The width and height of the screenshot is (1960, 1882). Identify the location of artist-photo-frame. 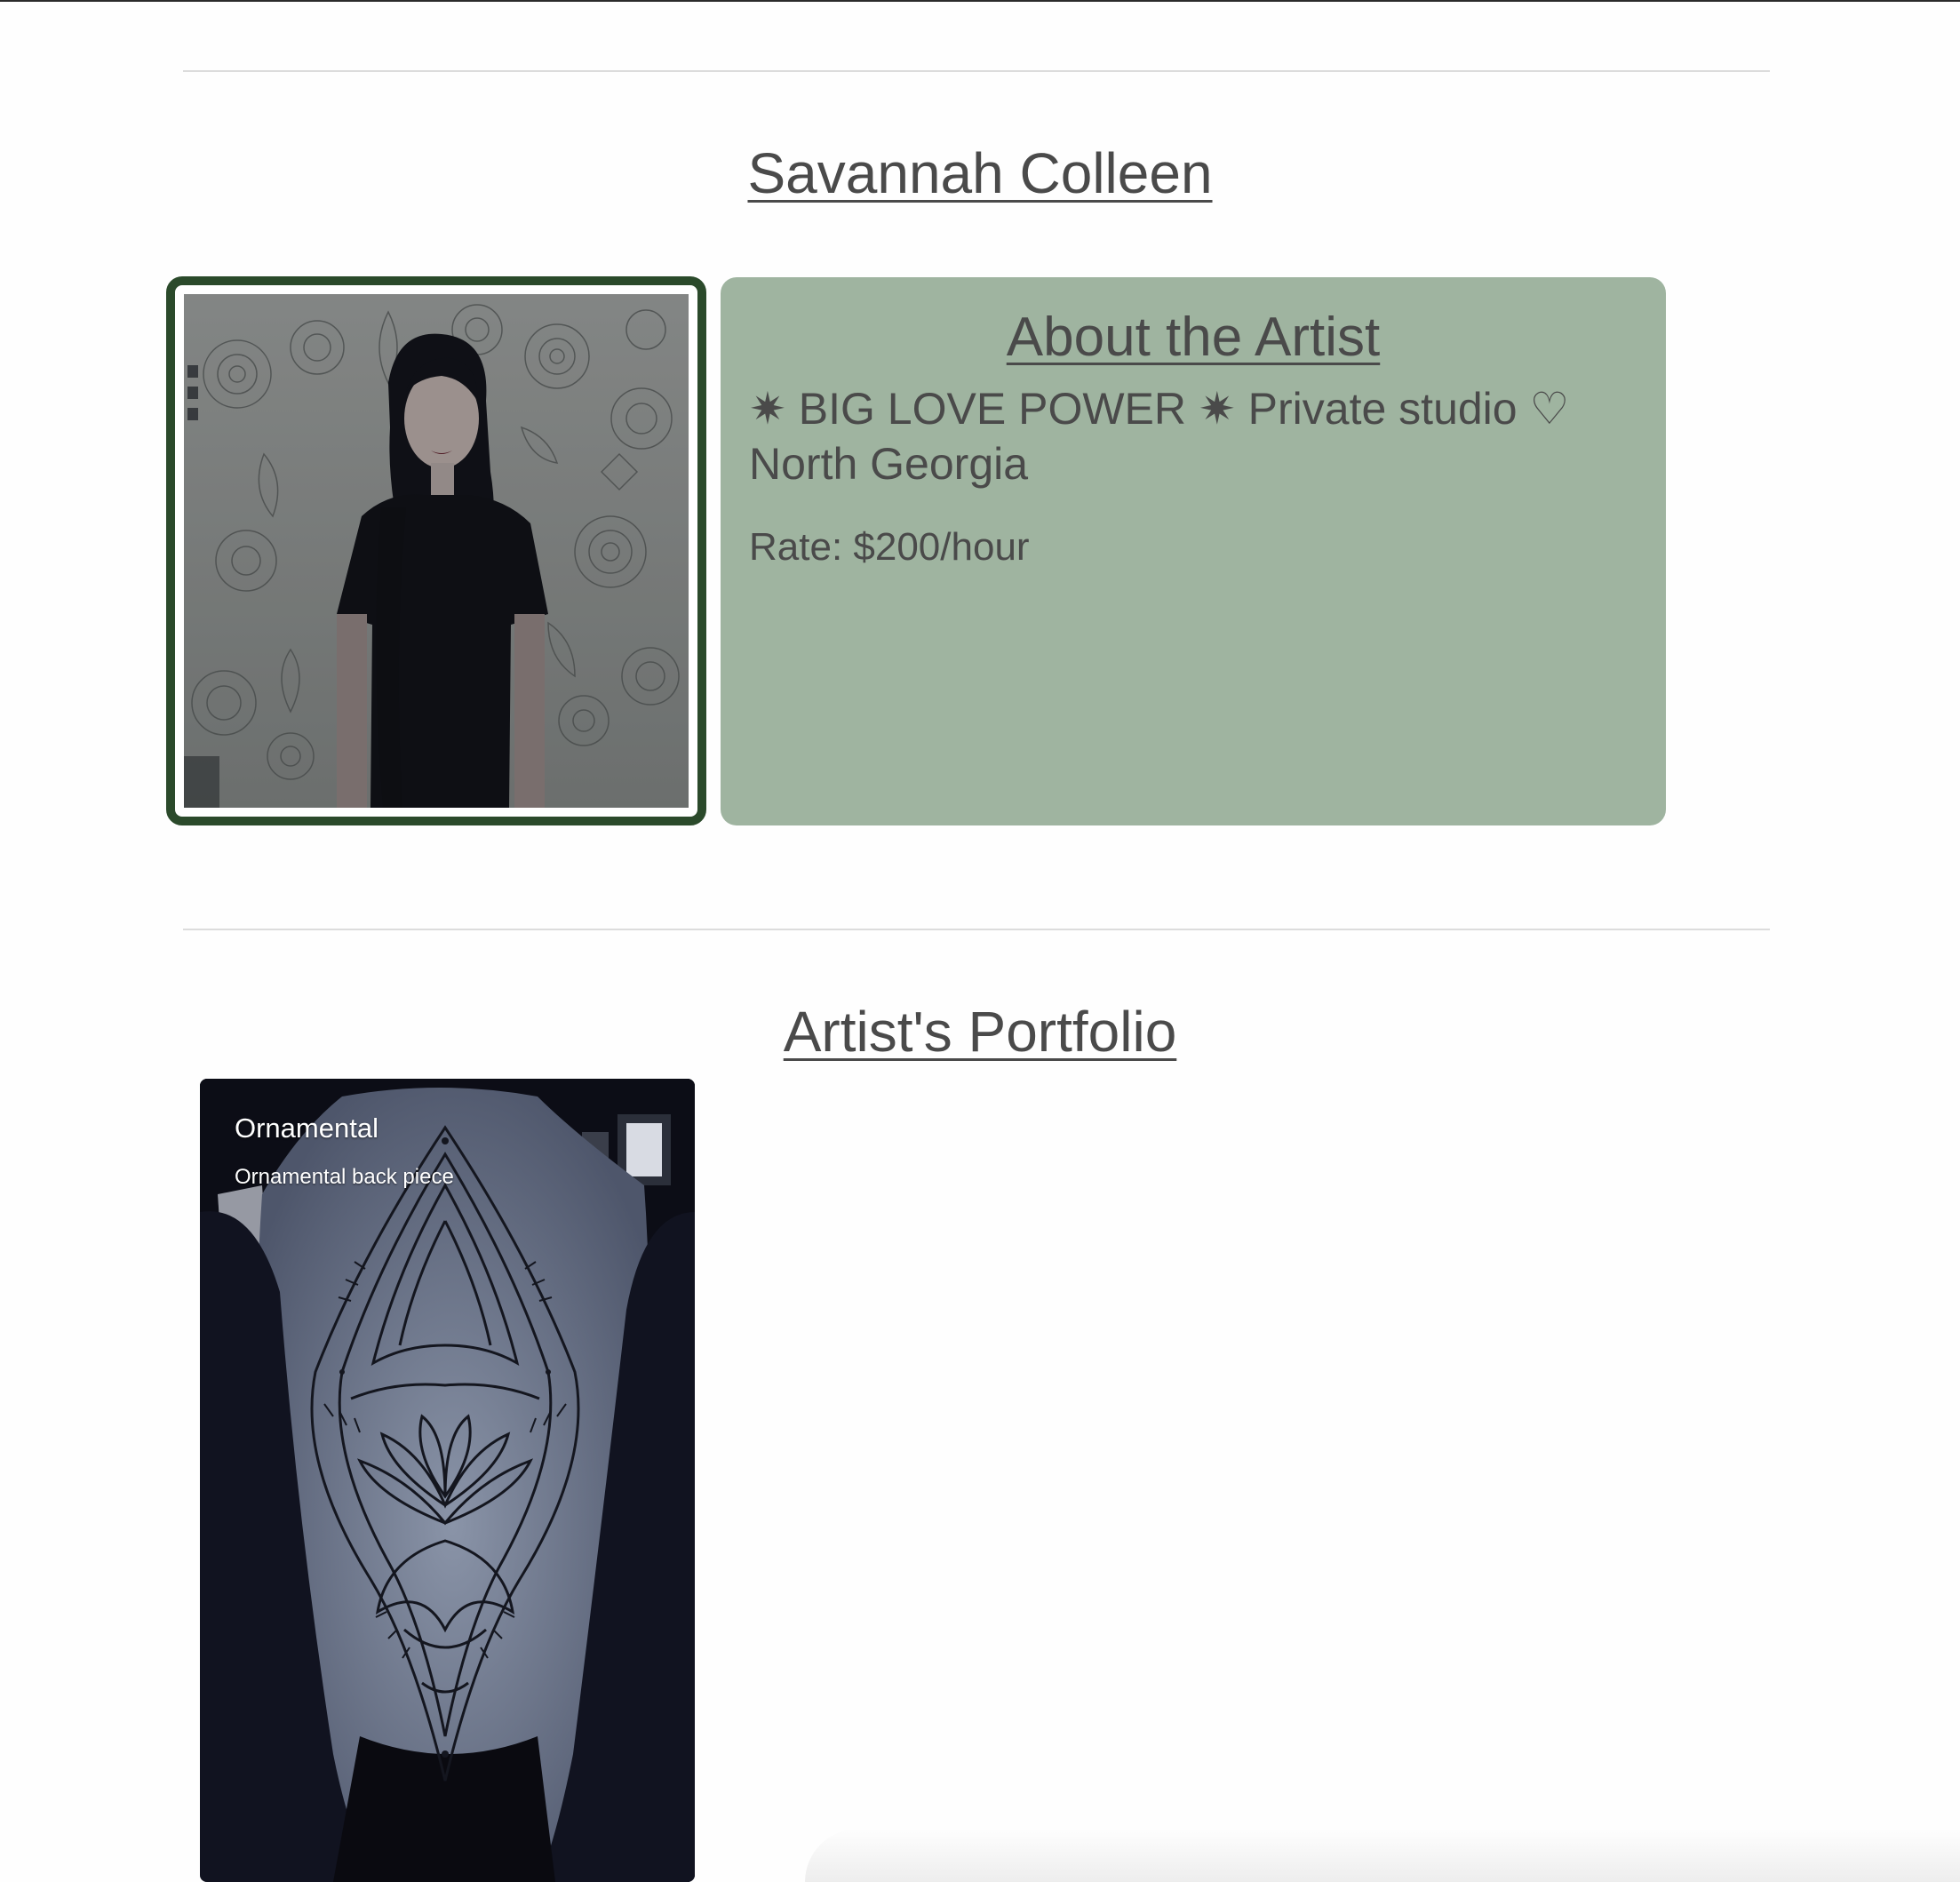
(436, 550).